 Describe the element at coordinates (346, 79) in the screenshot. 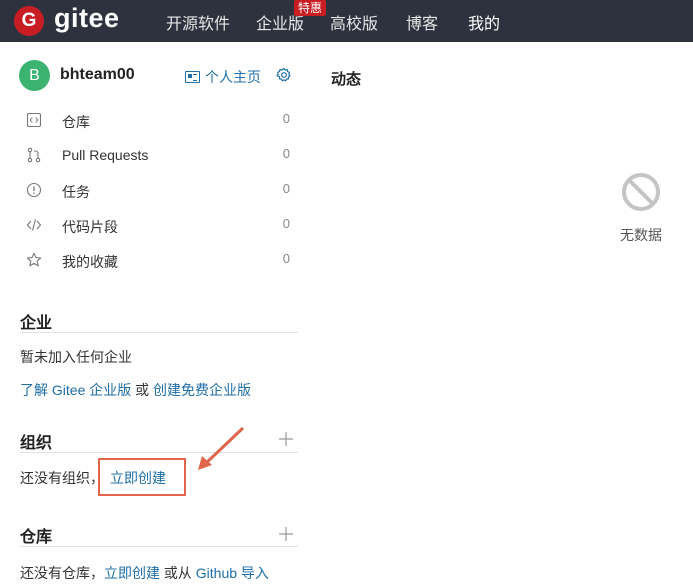

I see `feed-title: 动态` at that location.